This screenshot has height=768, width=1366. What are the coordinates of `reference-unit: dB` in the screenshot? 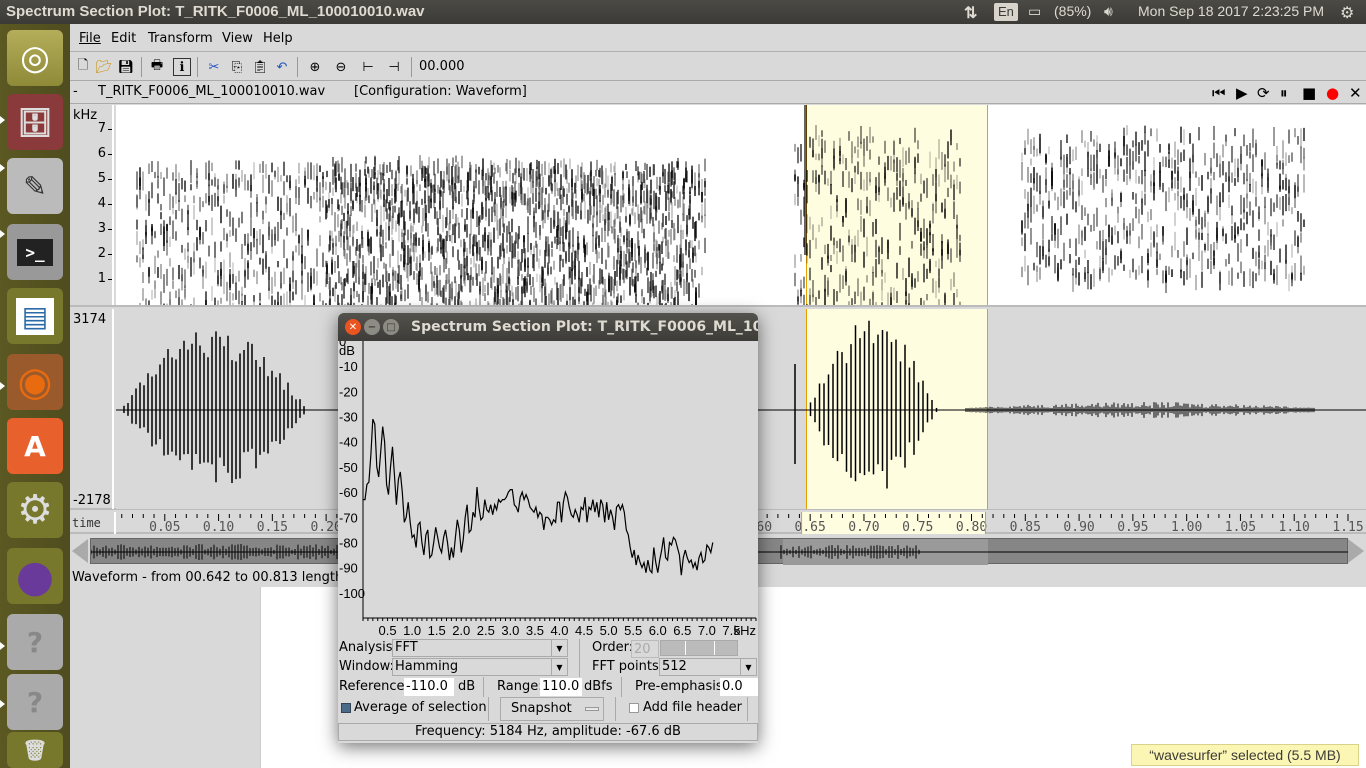 It's located at (467, 686).